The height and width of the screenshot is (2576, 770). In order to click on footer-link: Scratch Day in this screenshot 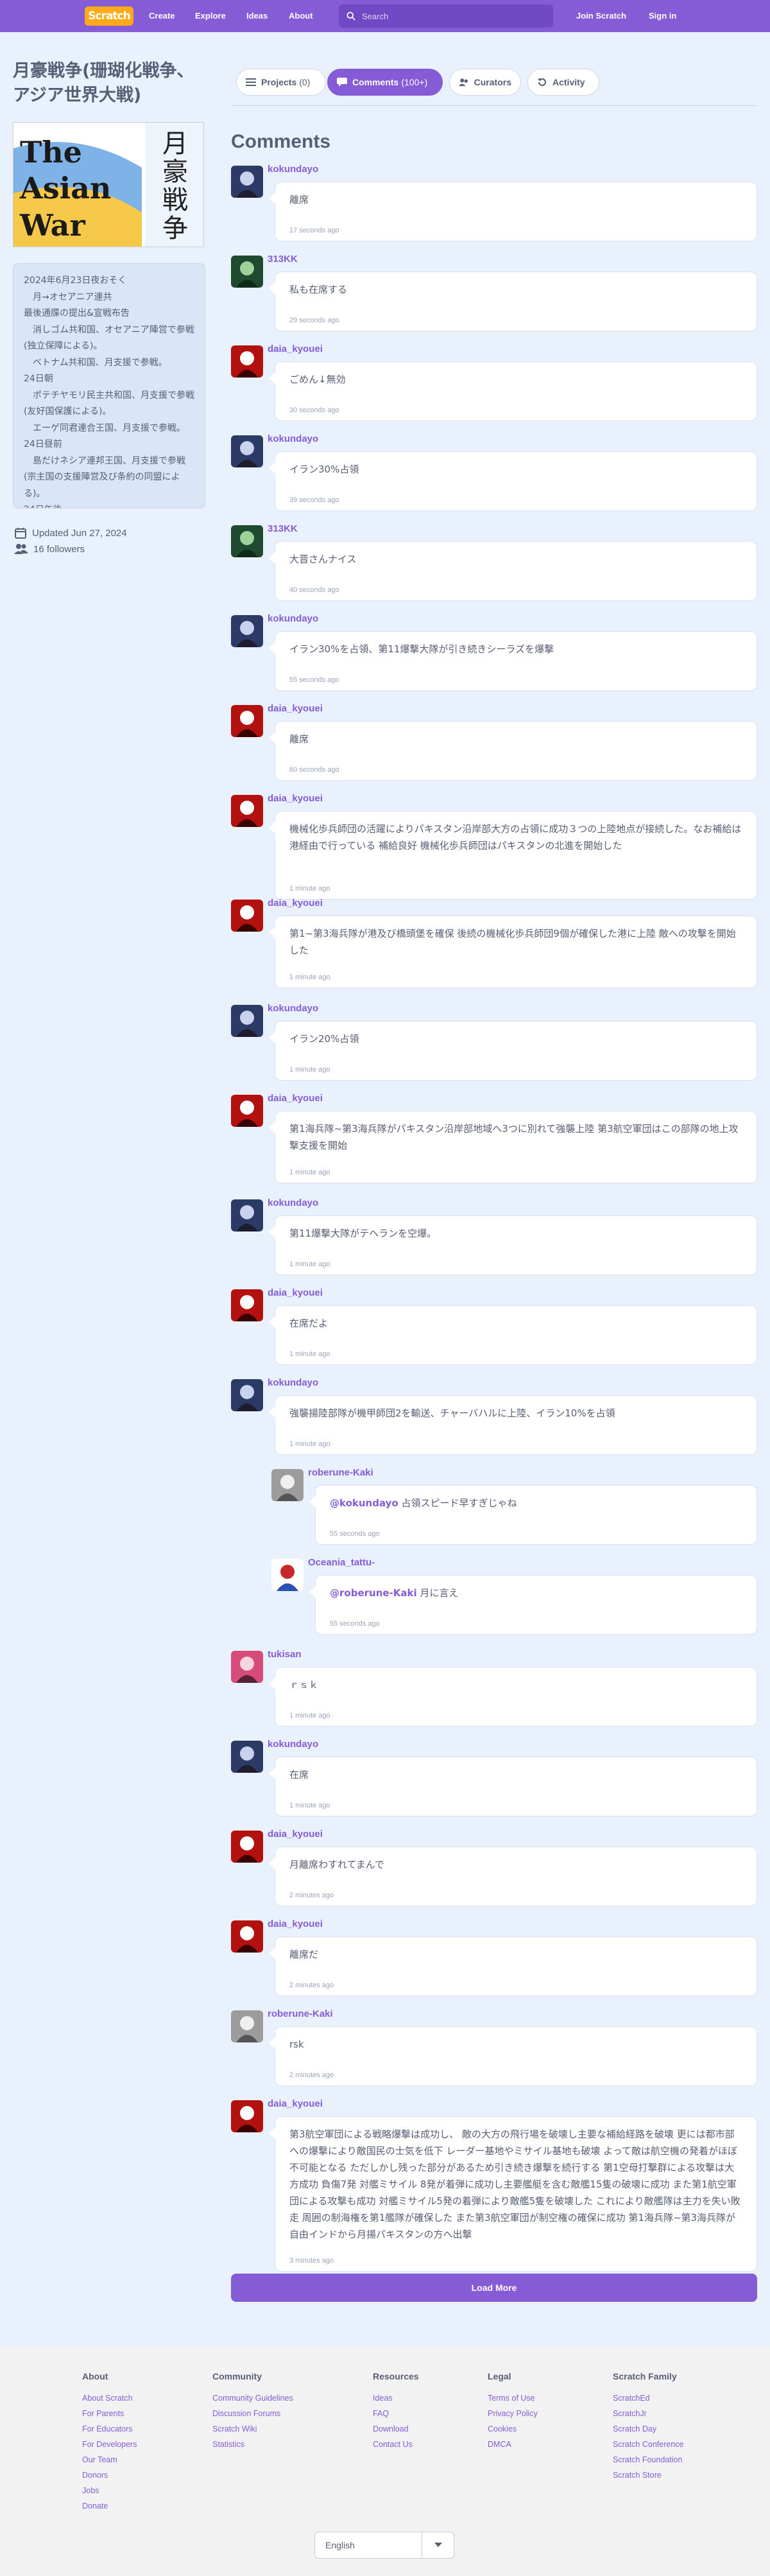, I will do `click(648, 2429)`.